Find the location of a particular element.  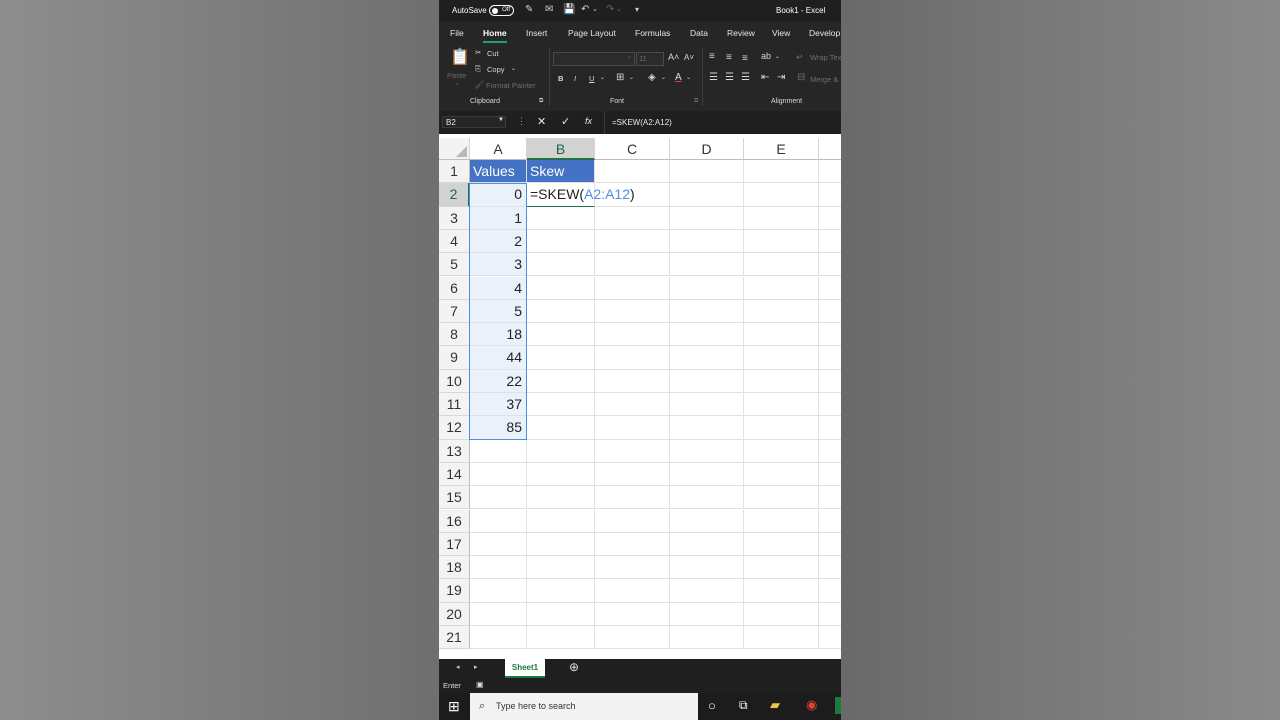

column-header-a: A is located at coordinates (498, 149).